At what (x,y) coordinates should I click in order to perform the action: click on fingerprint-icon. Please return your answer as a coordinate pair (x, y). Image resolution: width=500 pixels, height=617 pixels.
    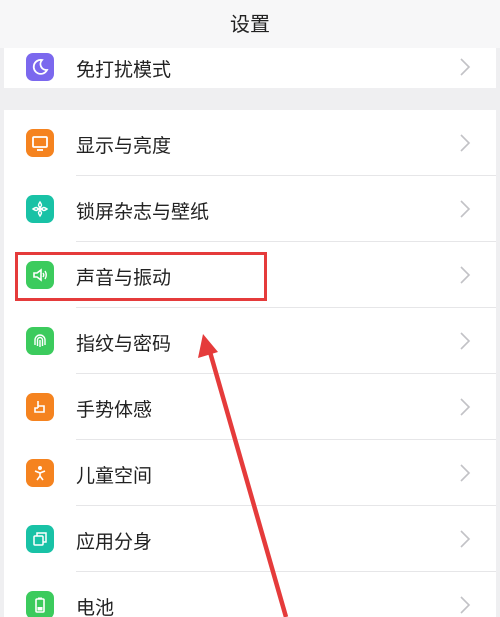
    Looking at the image, I should click on (40, 341).